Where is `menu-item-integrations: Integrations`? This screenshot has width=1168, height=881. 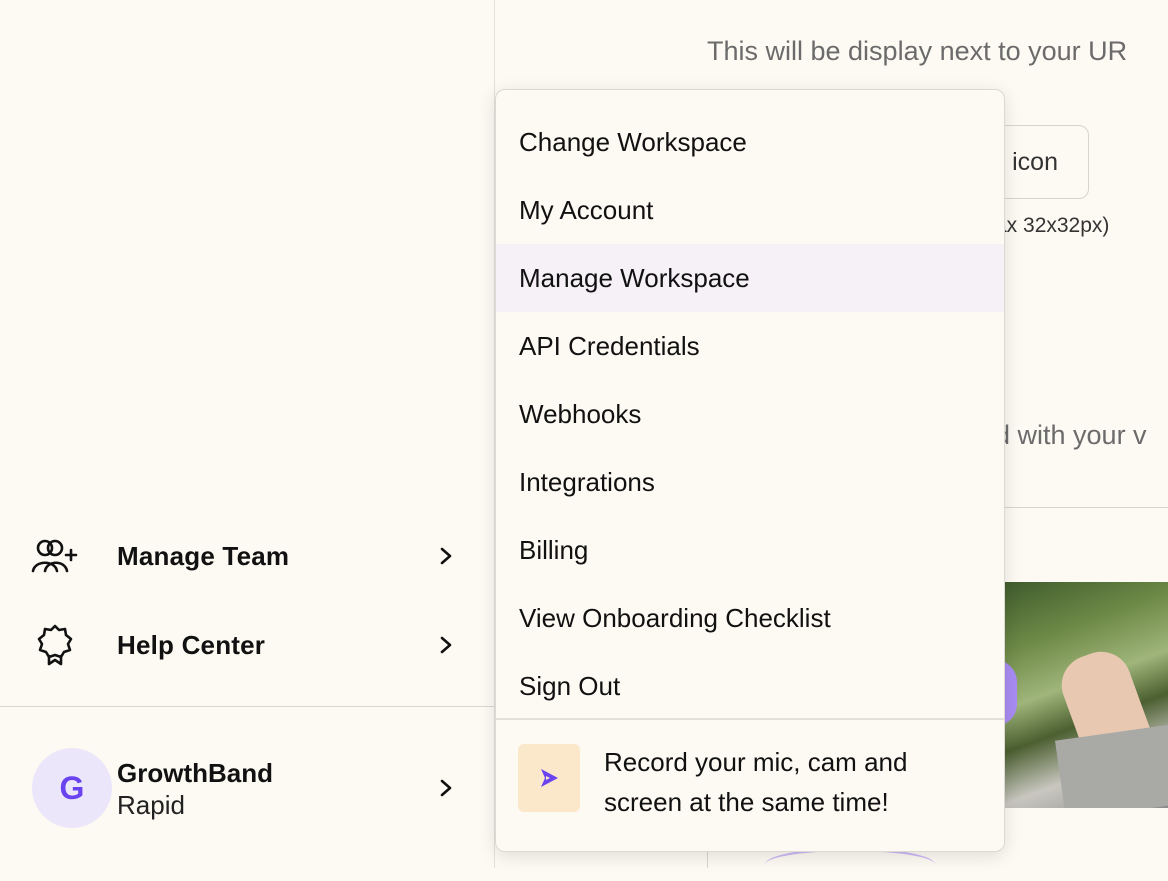
menu-item-integrations: Integrations is located at coordinates (750, 482).